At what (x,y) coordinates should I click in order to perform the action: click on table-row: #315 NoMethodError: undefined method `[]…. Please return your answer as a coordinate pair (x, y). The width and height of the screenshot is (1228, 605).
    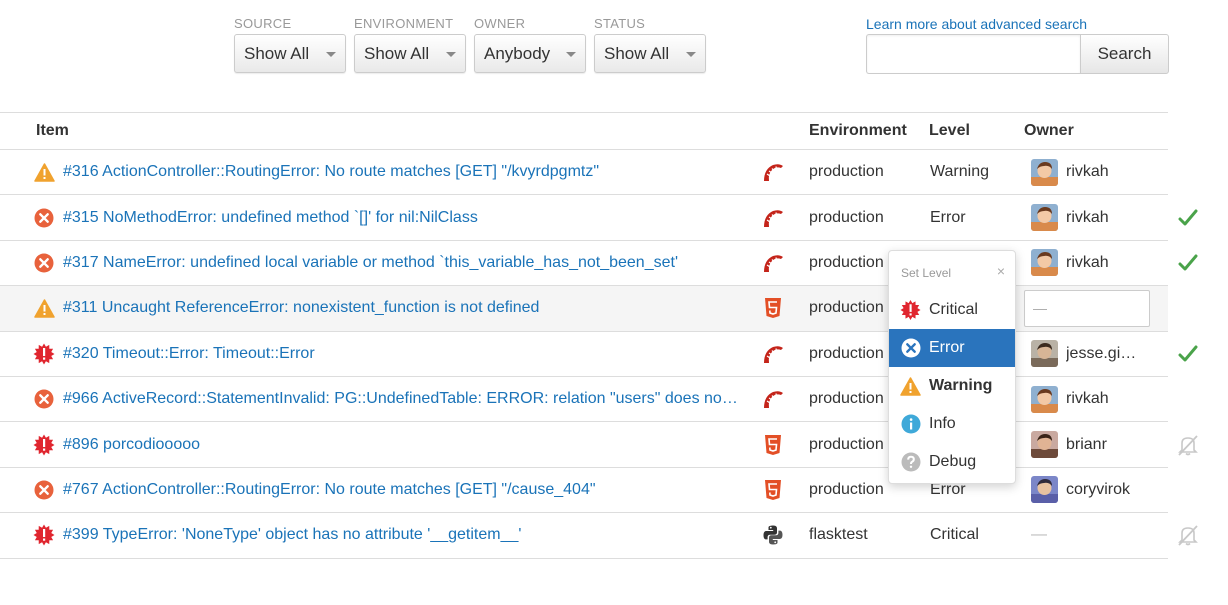
    Looking at the image, I should click on (599, 218).